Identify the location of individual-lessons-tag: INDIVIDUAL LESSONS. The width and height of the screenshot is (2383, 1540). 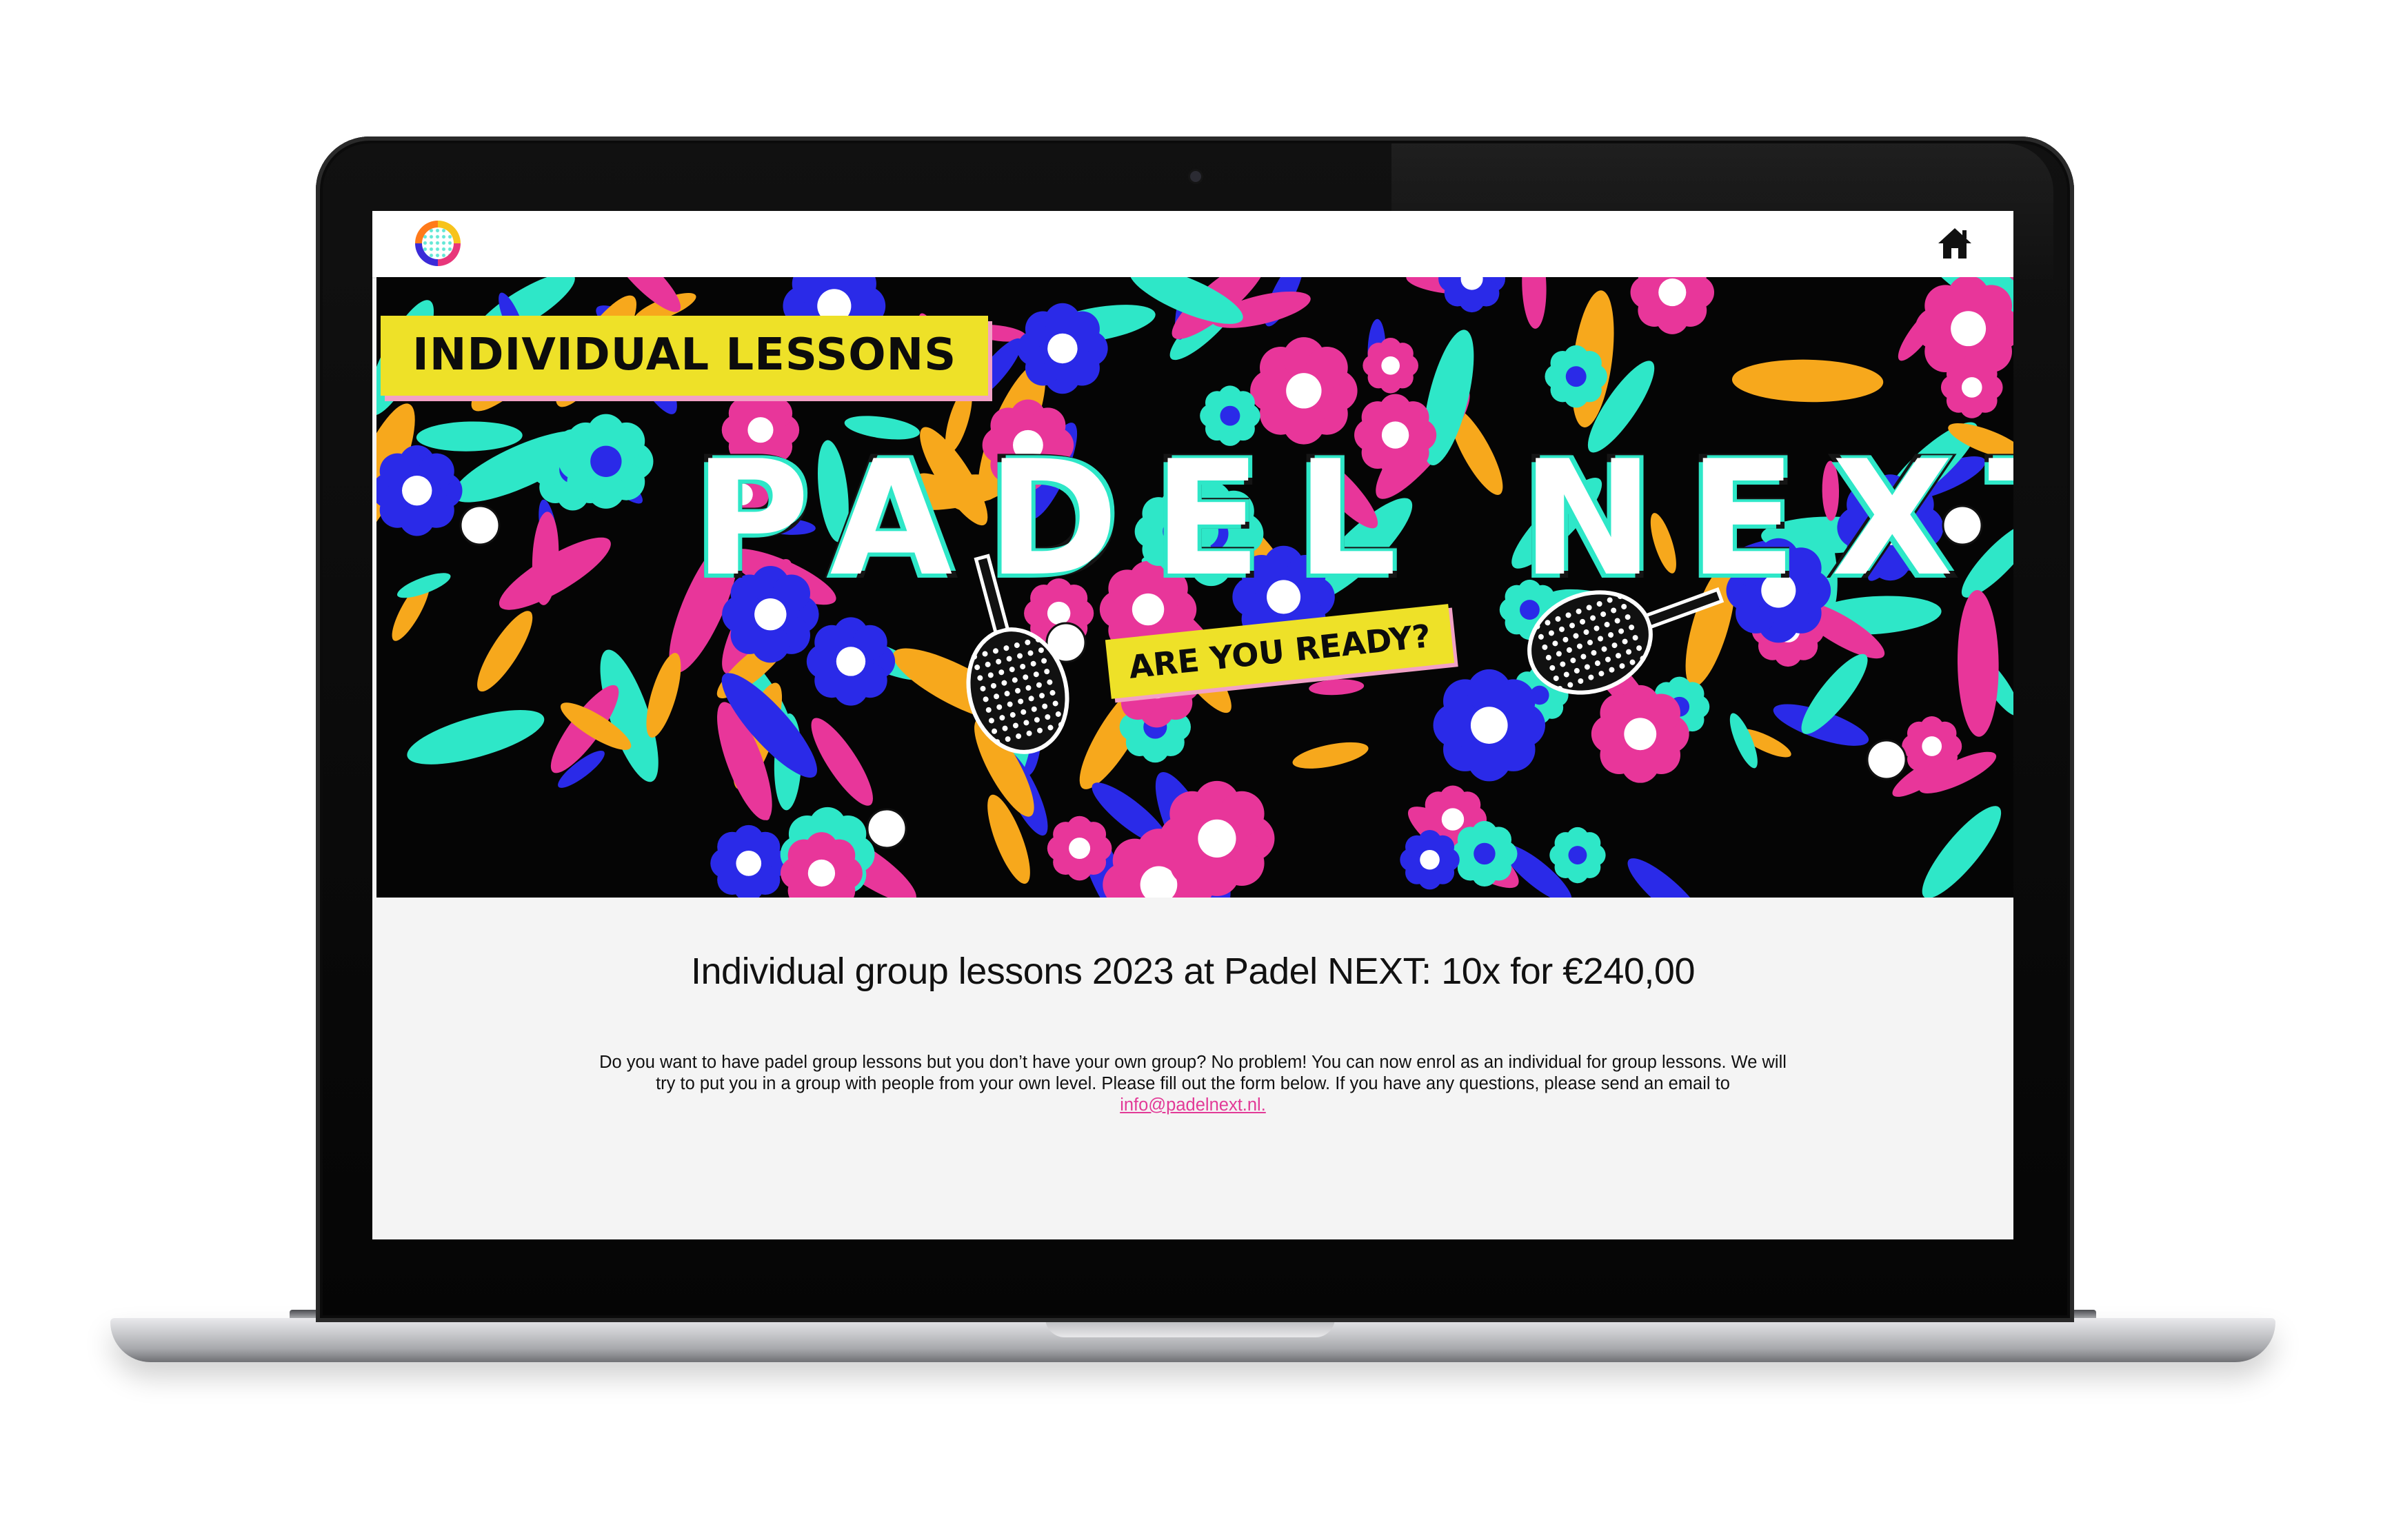
(685, 356).